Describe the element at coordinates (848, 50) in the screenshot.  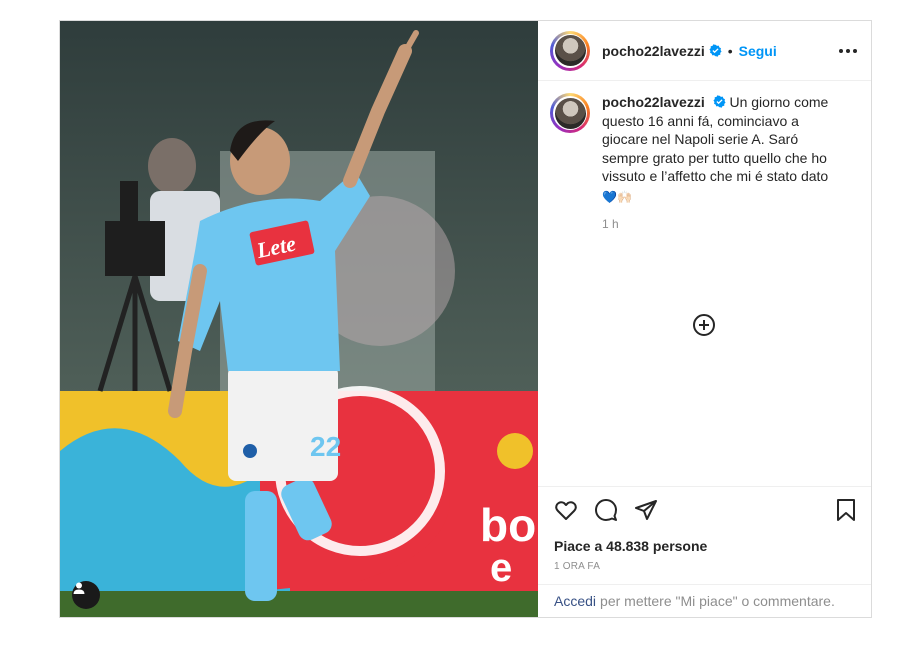
I see `more-options-icon` at that location.